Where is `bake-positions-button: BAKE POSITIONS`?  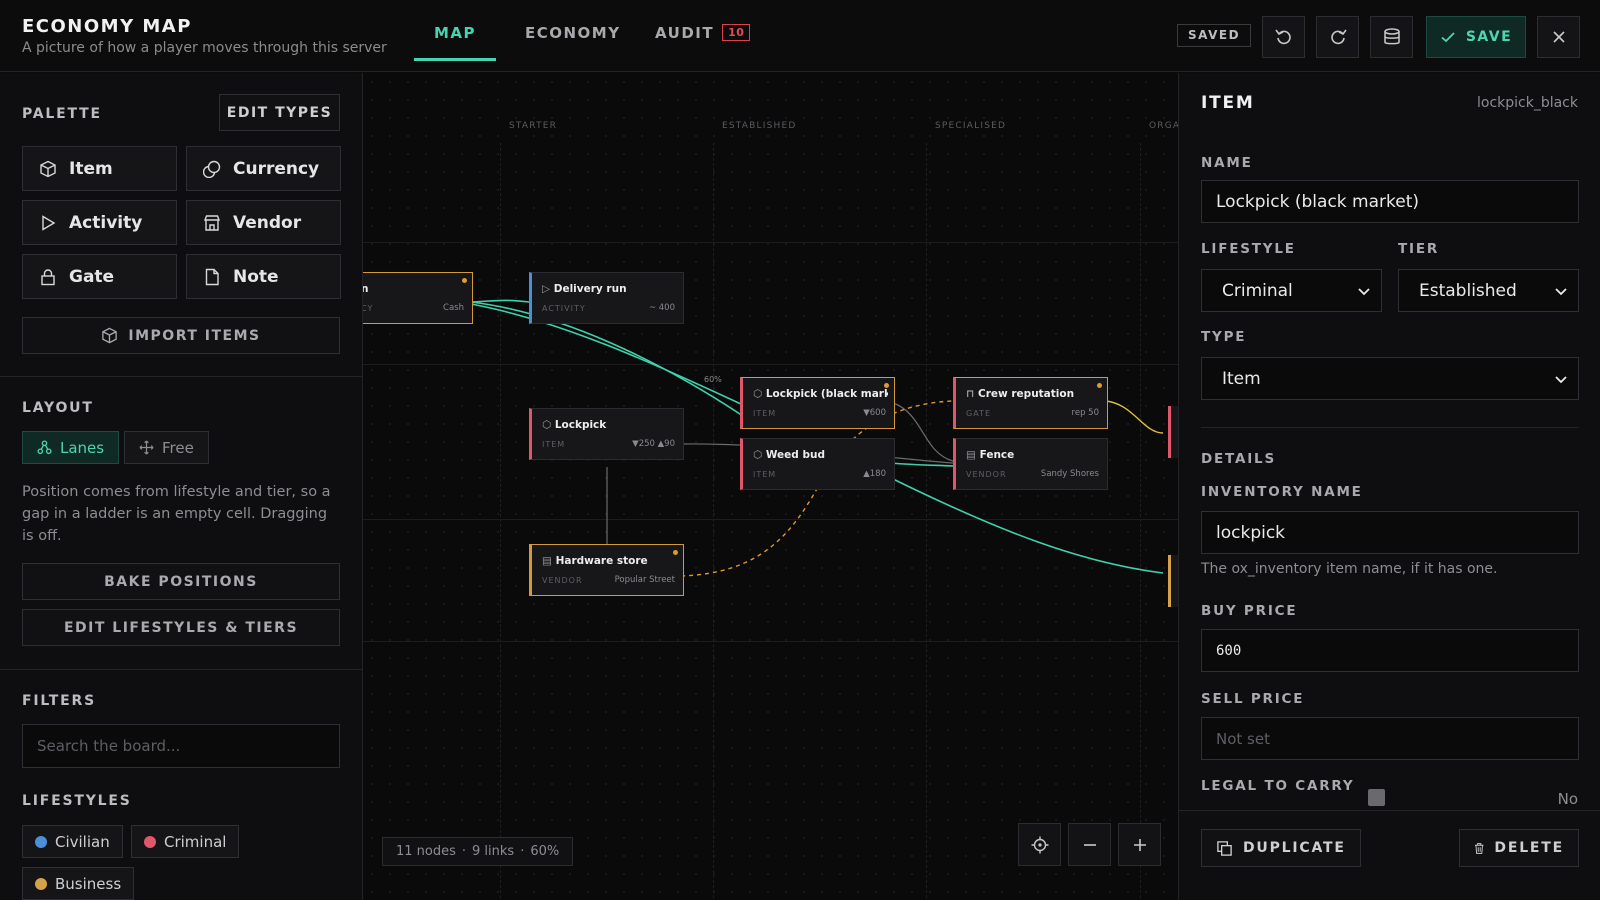 bake-positions-button: BAKE POSITIONS is located at coordinates (181, 581).